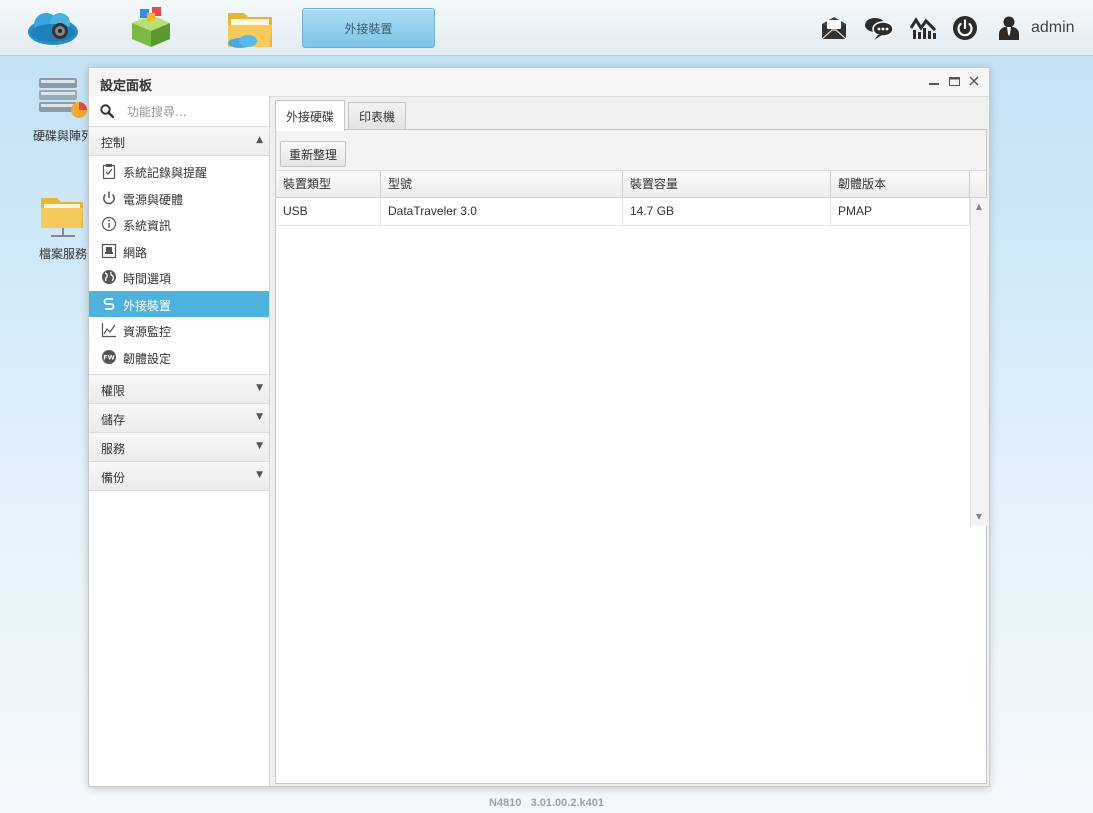 The image size is (1093, 813). What do you see at coordinates (179, 389) in the screenshot?
I see `category-permission: 權限 ▼` at bounding box center [179, 389].